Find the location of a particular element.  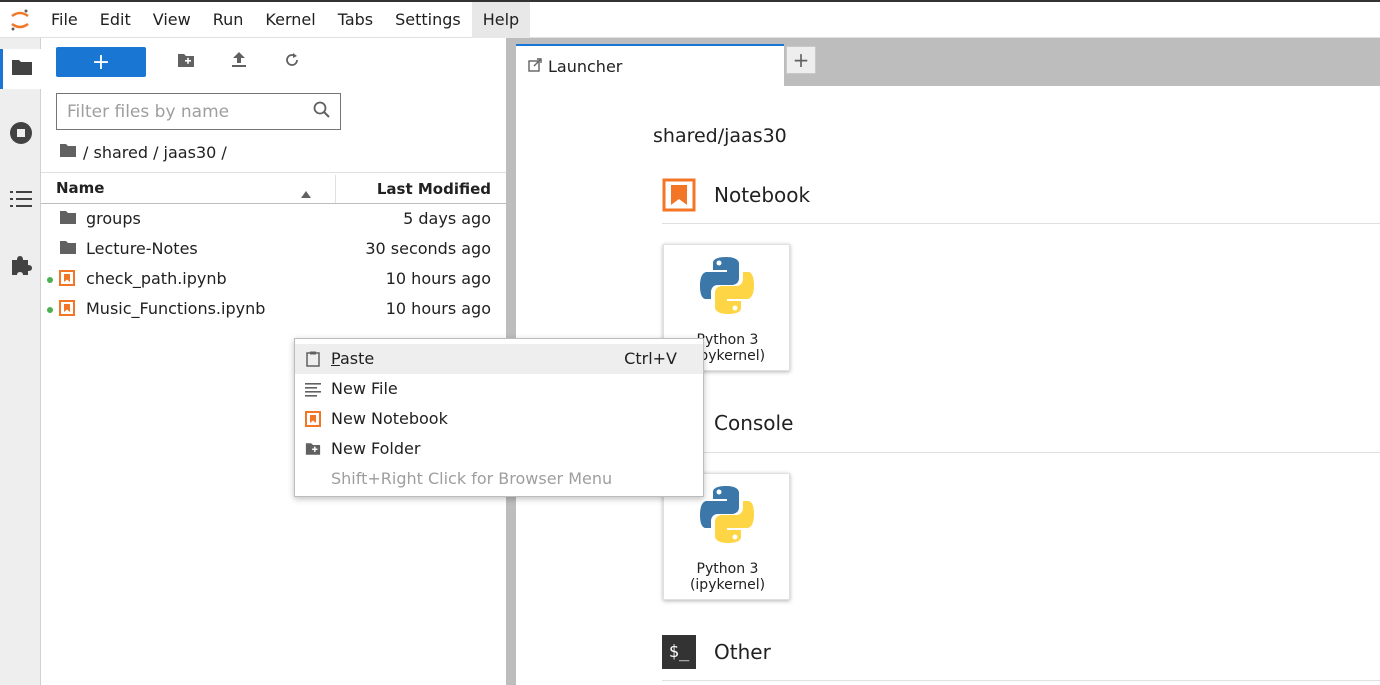

file-row-check-path: check_path.ipynb 10 hours ago is located at coordinates (273, 279).